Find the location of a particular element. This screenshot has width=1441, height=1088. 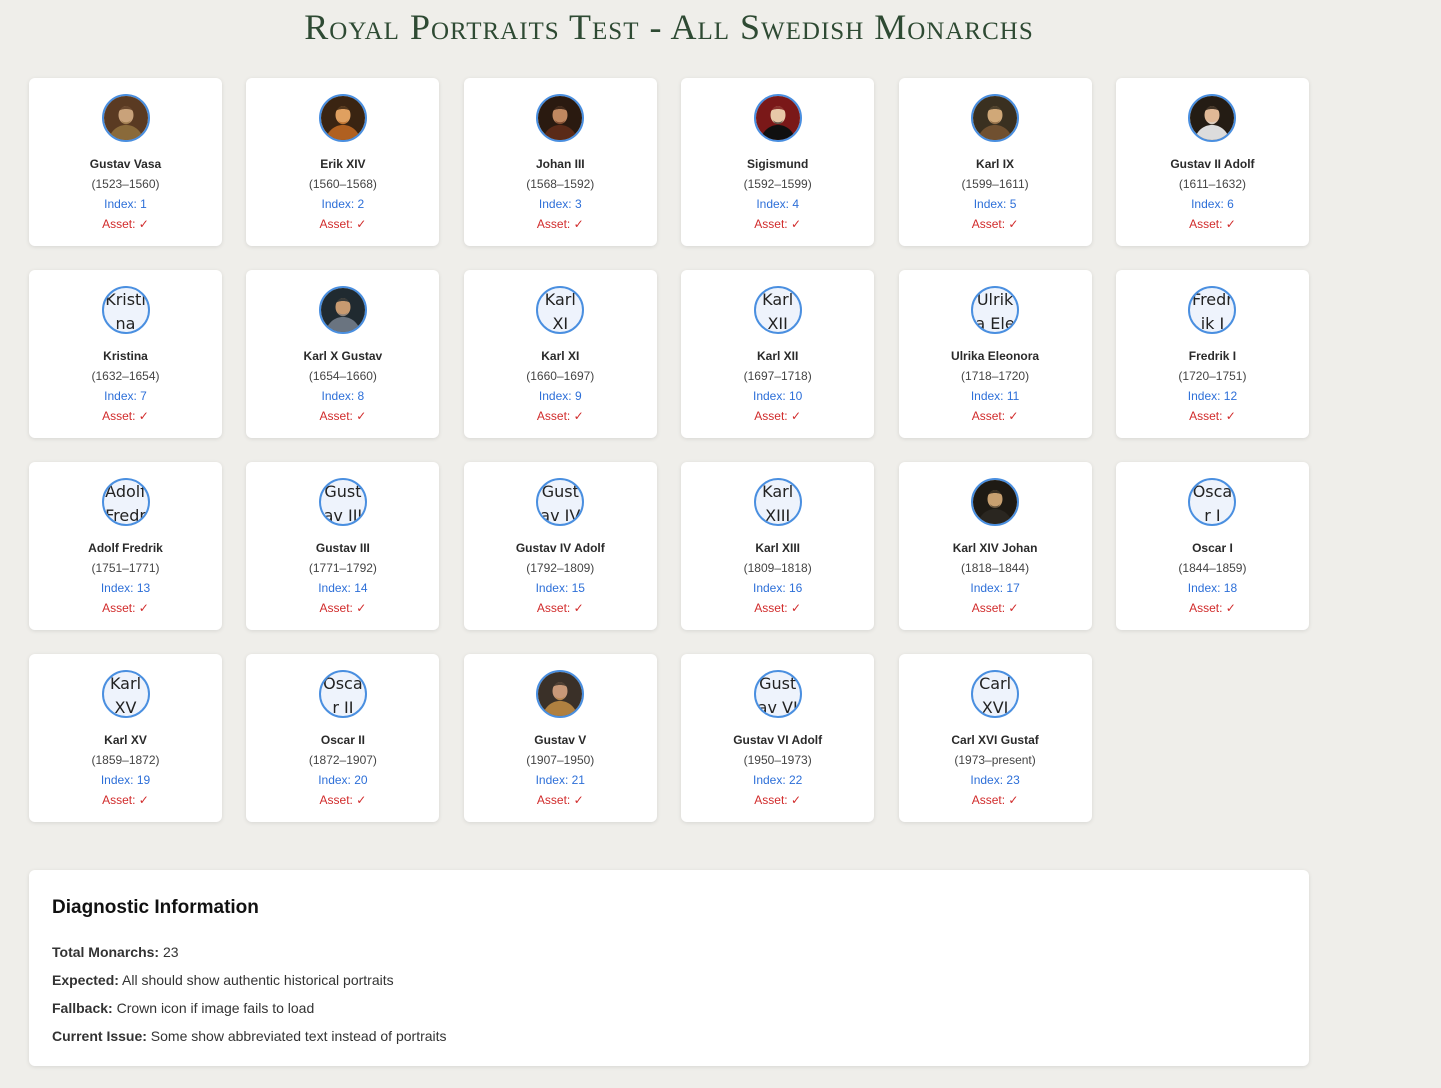

monarch-index: Index: 11 is located at coordinates (995, 396).